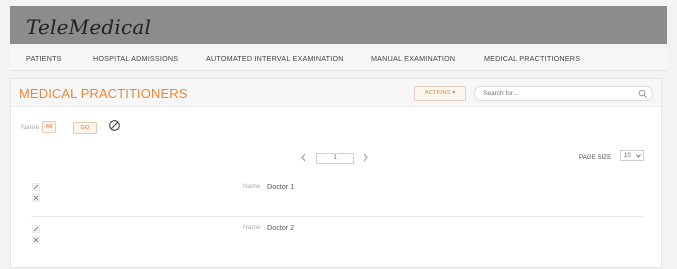  I want to click on app-title: TeleMedical, so click(89, 27).